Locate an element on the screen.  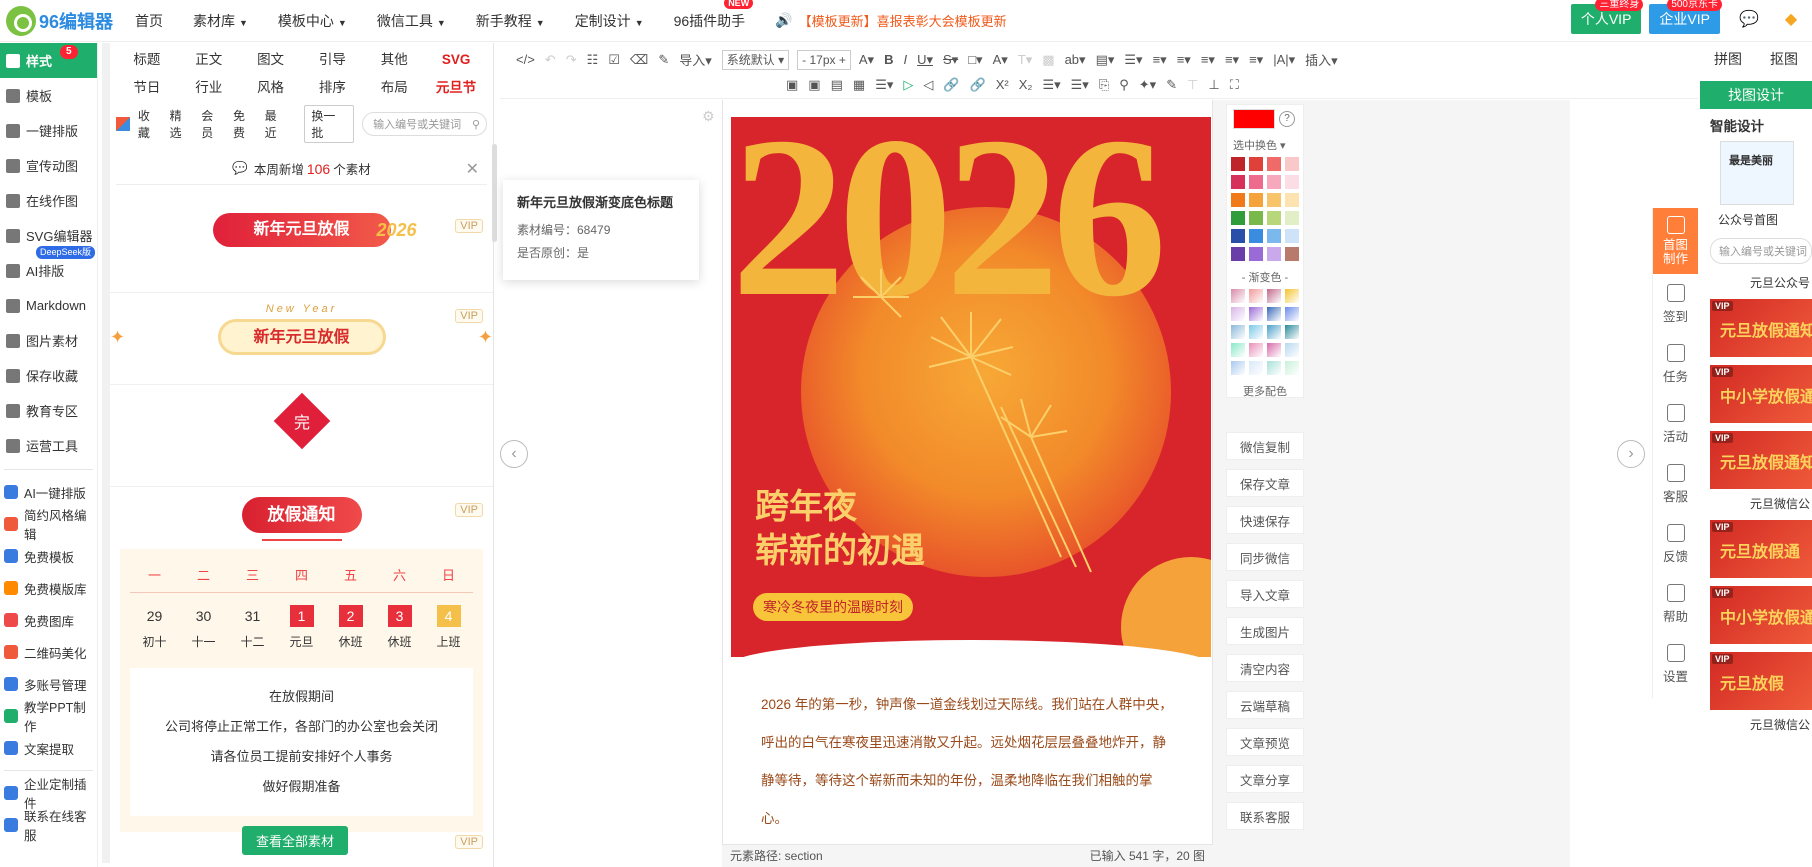
undo-icon: ↶ is located at coordinates (550, 60).